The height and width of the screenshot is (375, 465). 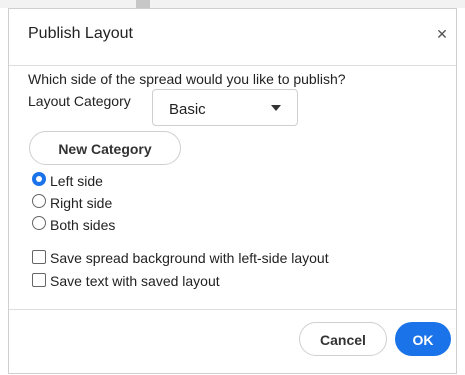 What do you see at coordinates (232, 309) in the screenshot?
I see `footer-divider` at bounding box center [232, 309].